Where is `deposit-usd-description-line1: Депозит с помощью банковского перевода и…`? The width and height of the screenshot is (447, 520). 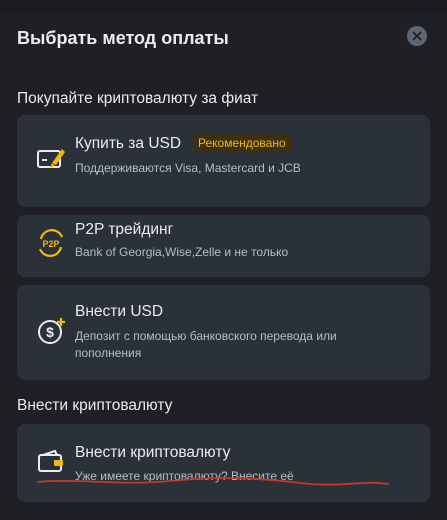
deposit-usd-description-line1: Депозит с помощью банковского перевода и… is located at coordinates (206, 336).